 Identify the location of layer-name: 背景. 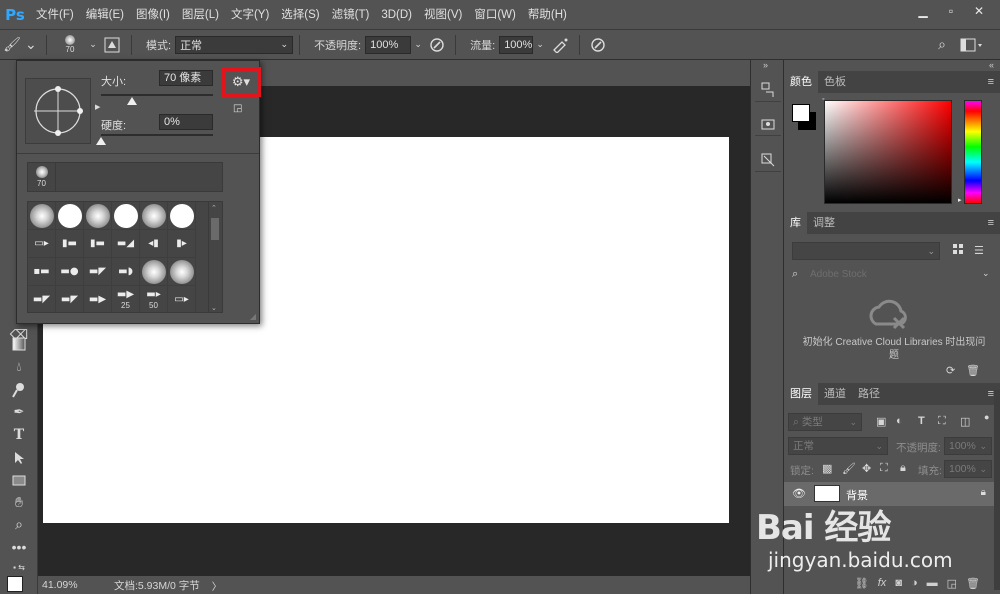
(857, 495).